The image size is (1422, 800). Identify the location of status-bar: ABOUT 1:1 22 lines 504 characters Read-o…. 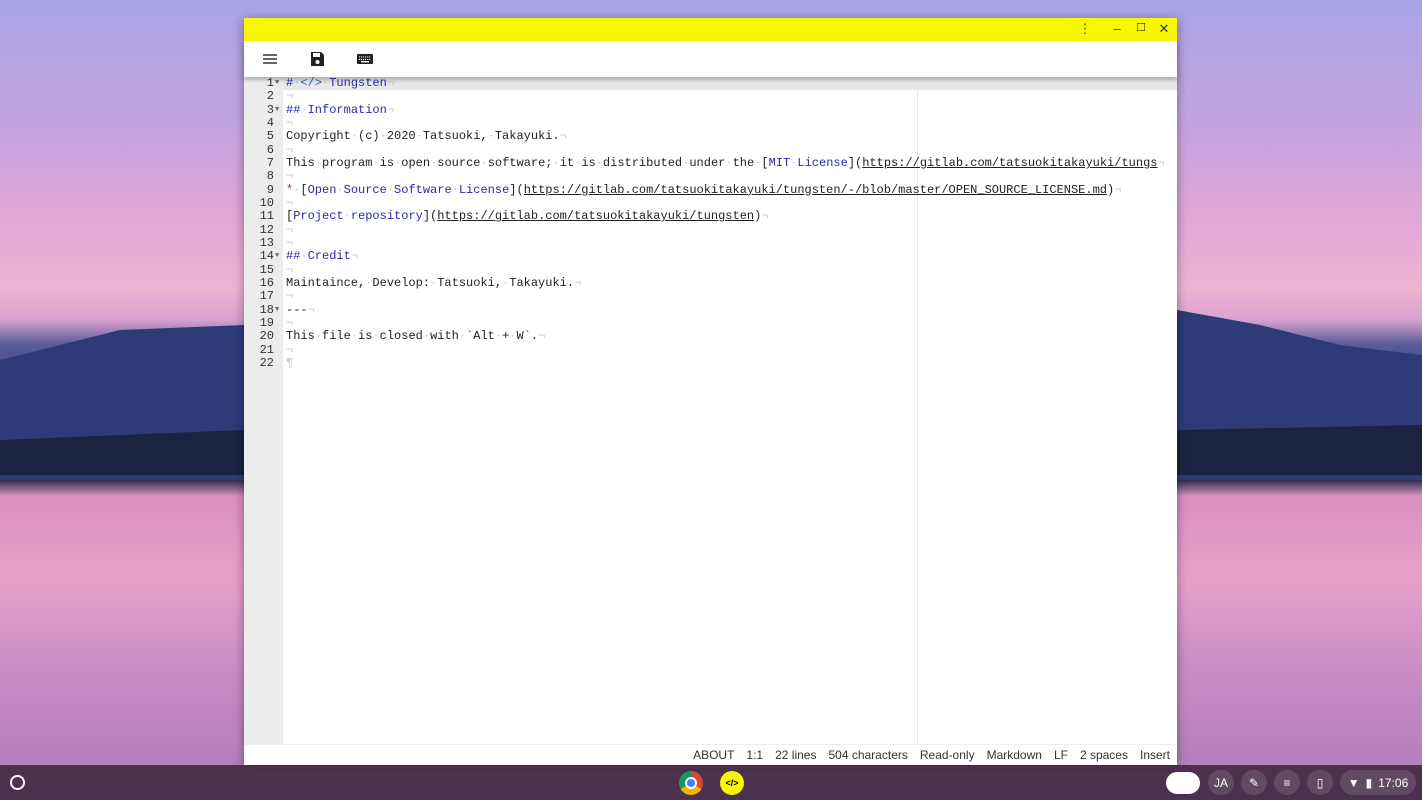
(710, 754).